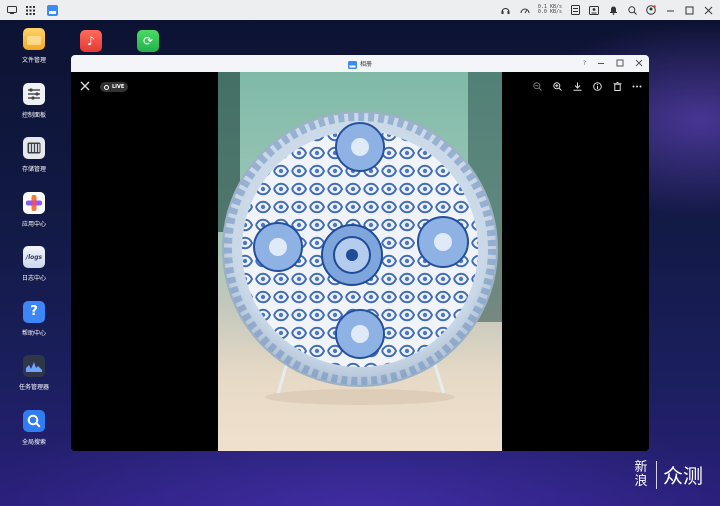 The height and width of the screenshot is (506, 720). I want to click on speedometer-icon, so click(525, 10).